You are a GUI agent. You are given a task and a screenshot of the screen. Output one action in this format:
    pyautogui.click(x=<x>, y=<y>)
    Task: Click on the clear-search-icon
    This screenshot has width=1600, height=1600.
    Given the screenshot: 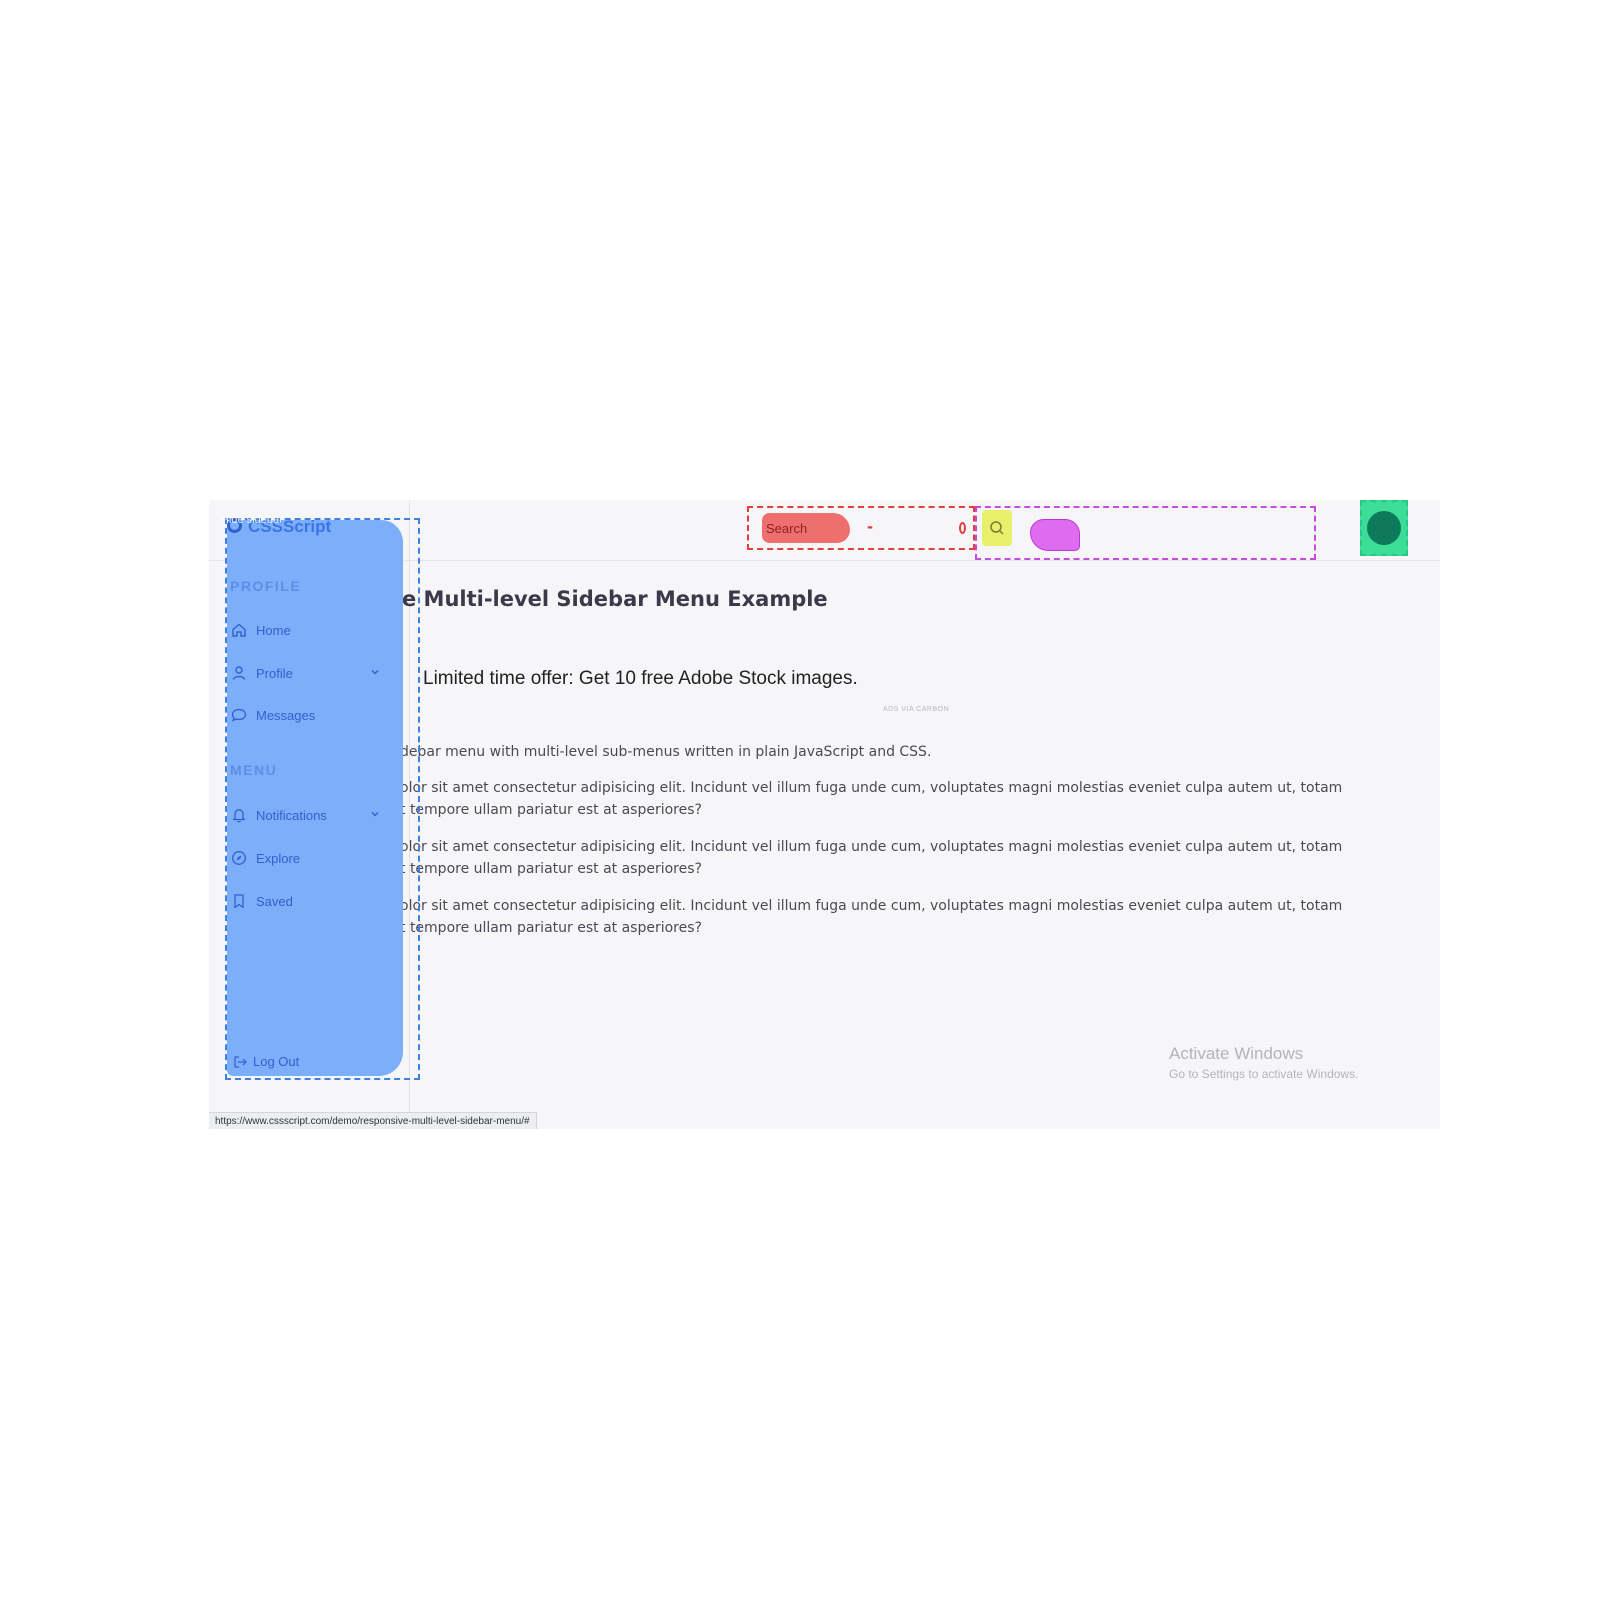 What is the action you would take?
    pyautogui.click(x=962, y=528)
    